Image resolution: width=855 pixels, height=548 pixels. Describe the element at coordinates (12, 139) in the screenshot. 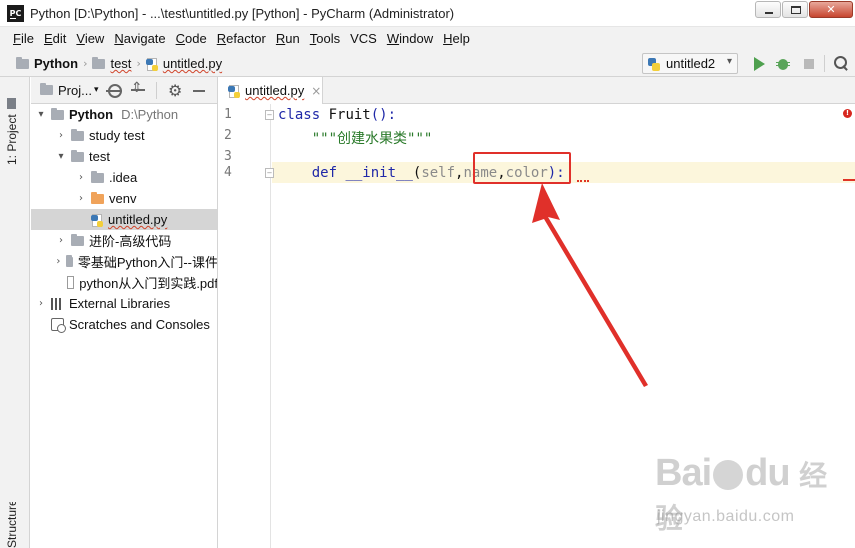

I see `project-tab-label: 1: Project` at that location.